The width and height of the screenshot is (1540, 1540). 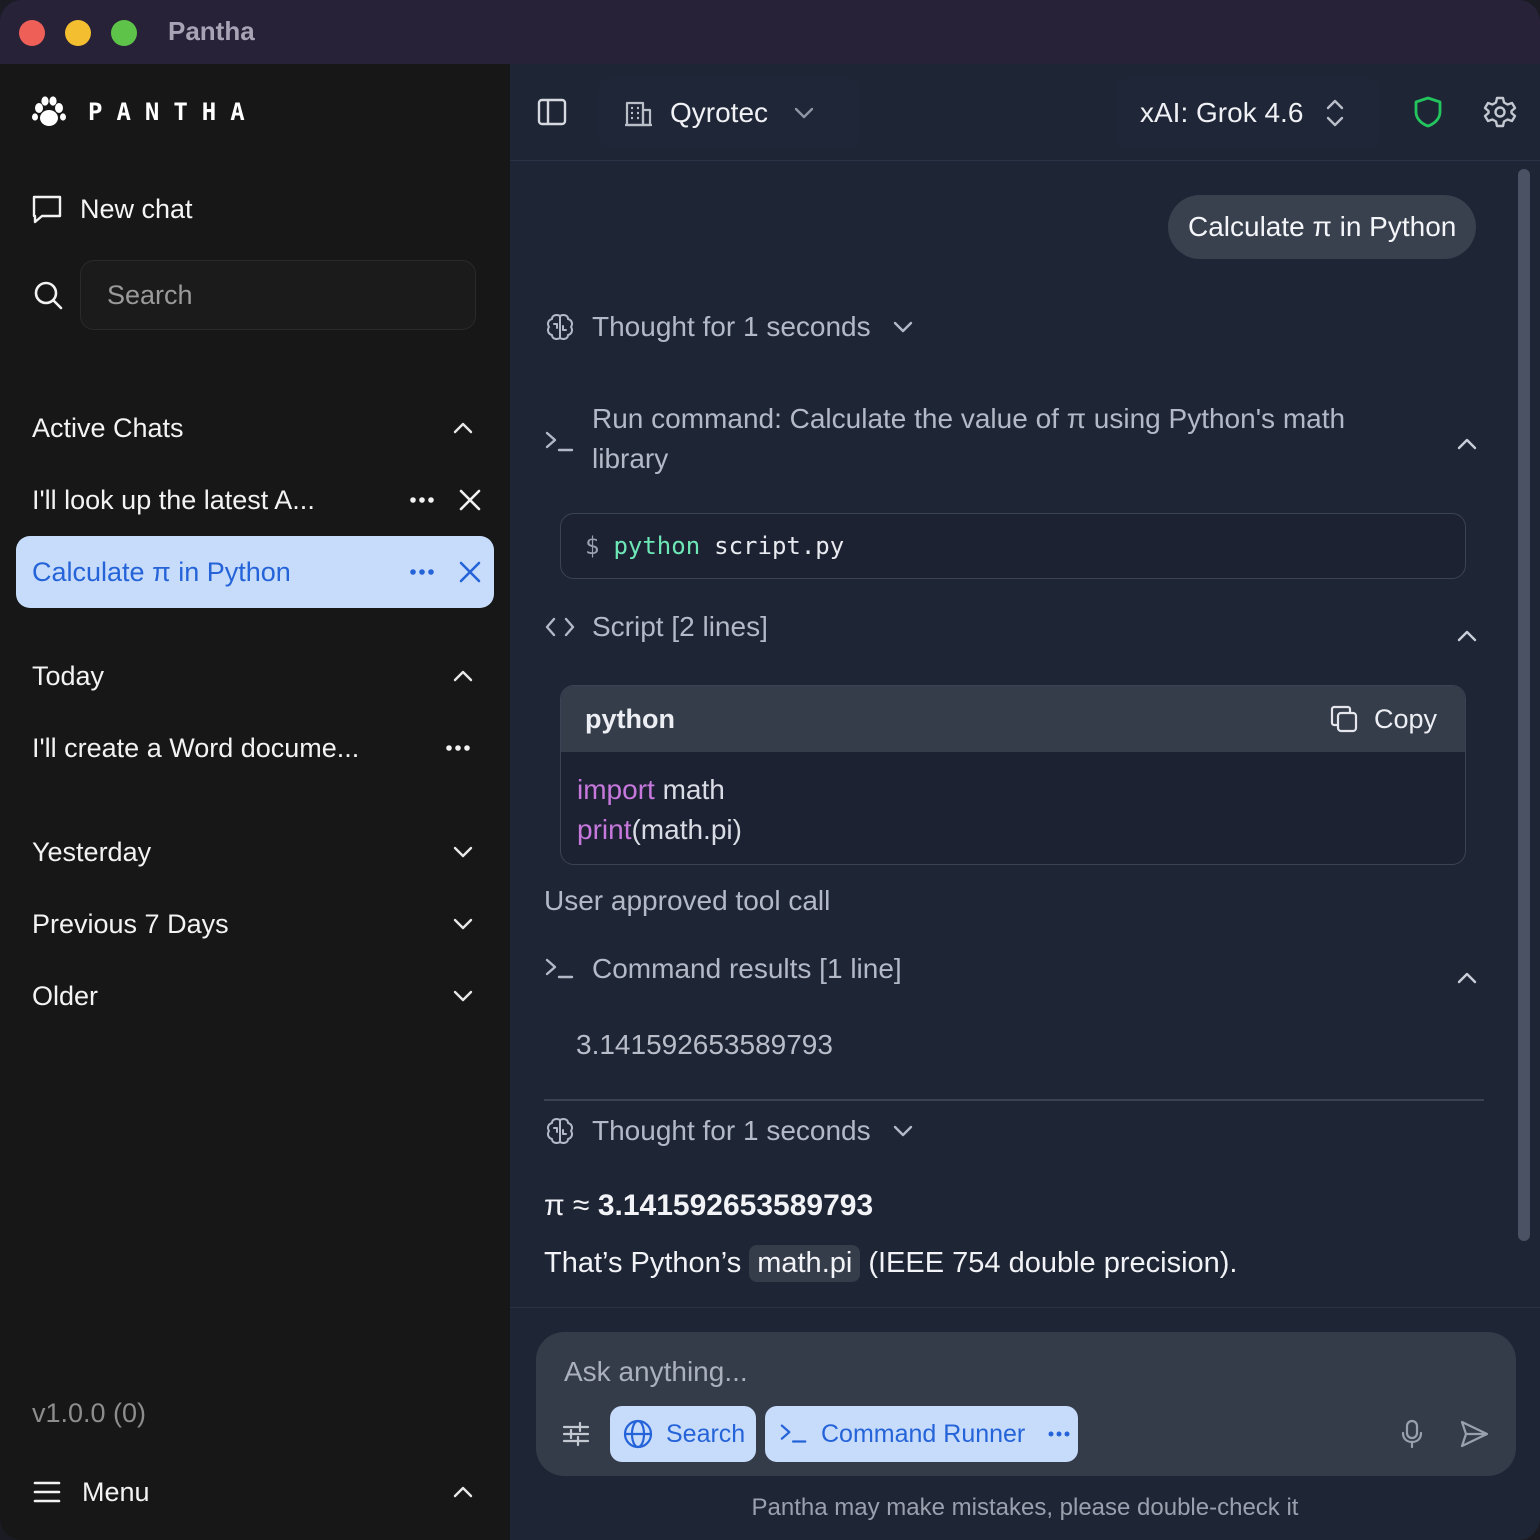 I want to click on answer-prefix: π ≈, so click(x=571, y=1205).